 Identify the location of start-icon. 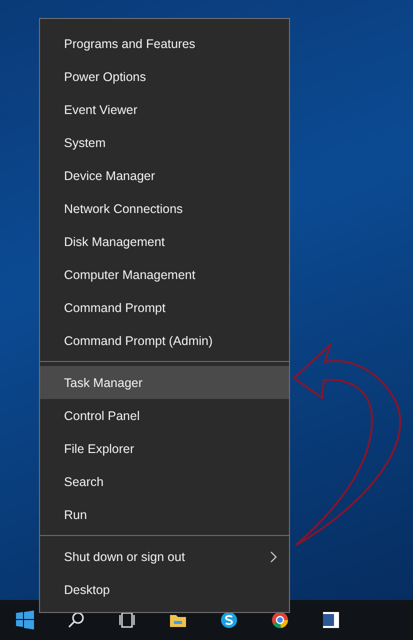
(25, 620).